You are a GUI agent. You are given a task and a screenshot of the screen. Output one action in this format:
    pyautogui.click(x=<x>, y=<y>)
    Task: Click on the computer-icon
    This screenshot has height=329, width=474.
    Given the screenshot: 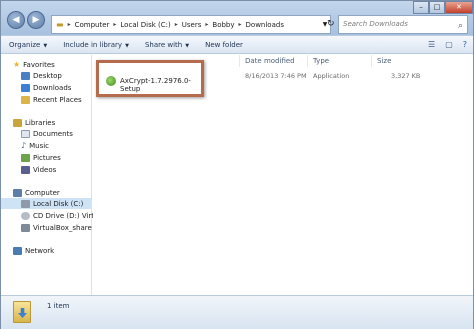 What is the action you would take?
    pyautogui.click(x=17, y=192)
    